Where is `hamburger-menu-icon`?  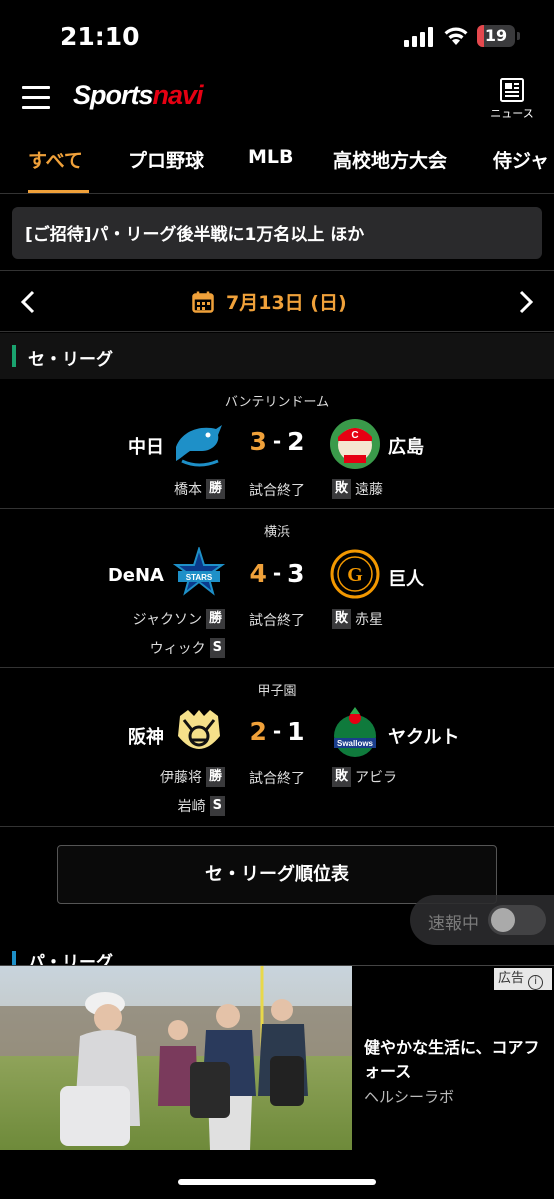 hamburger-menu-icon is located at coordinates (36, 98).